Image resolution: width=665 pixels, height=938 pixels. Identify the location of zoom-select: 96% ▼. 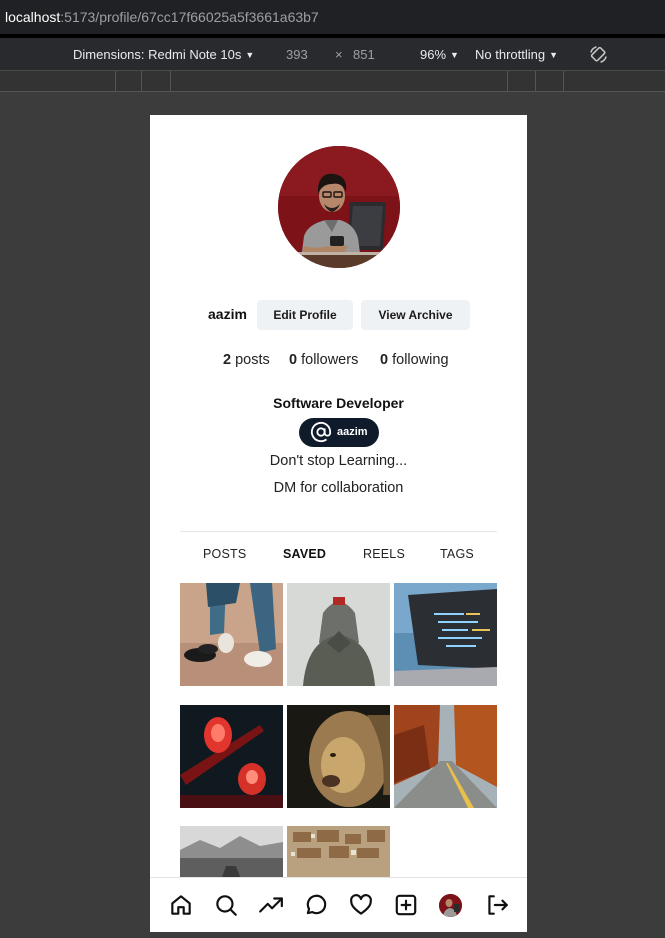
(439, 55).